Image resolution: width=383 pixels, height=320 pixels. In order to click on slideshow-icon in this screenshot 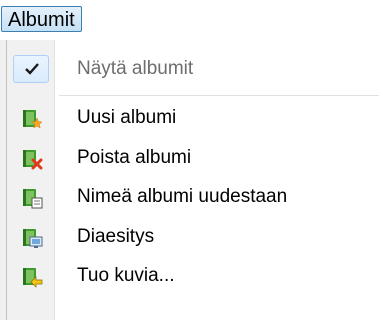, I will do `click(33, 238)`.